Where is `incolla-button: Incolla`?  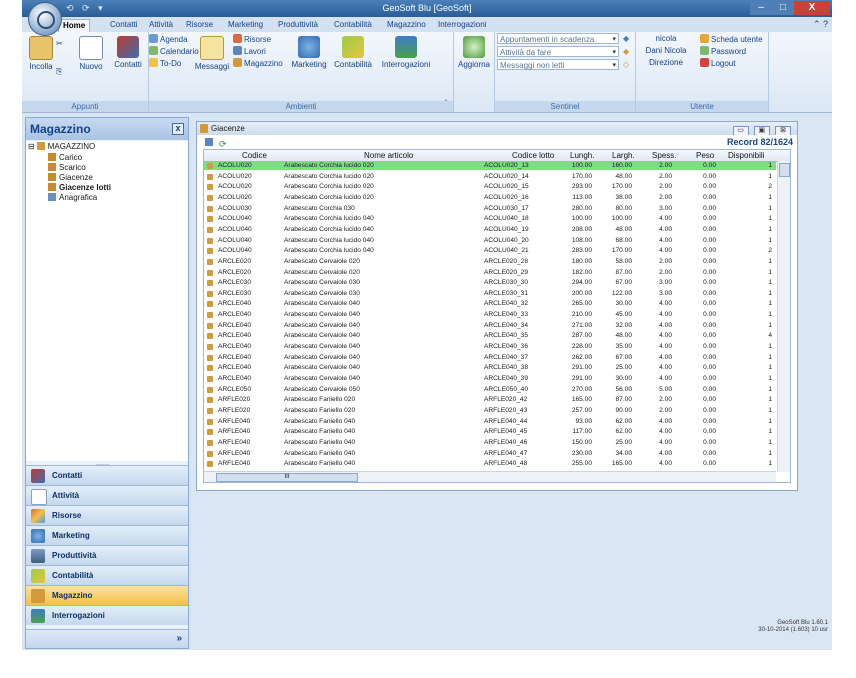
incolla-button: Incolla is located at coordinates (41, 53).